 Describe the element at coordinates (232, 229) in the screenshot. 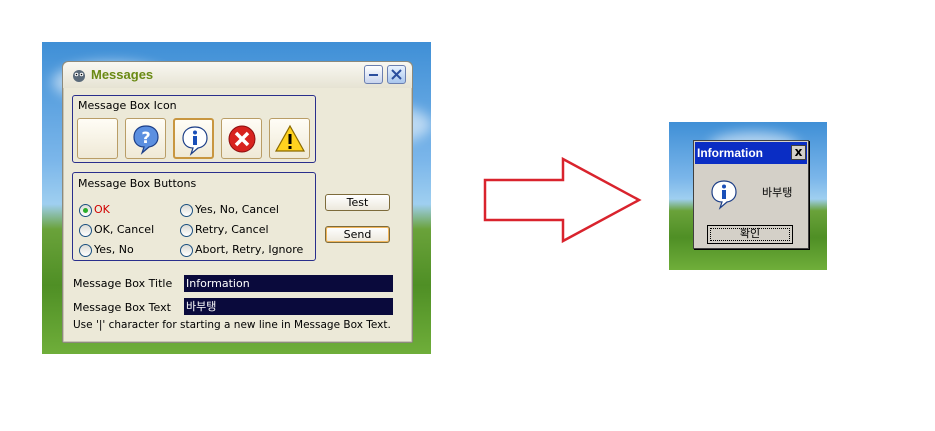

I see `radio-label: Retry, Cancel` at that location.